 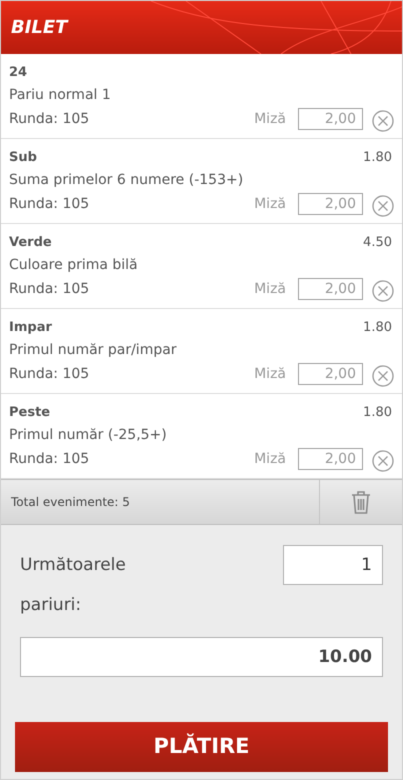 What do you see at coordinates (30, 243) in the screenshot?
I see `selection-name: Verde` at bounding box center [30, 243].